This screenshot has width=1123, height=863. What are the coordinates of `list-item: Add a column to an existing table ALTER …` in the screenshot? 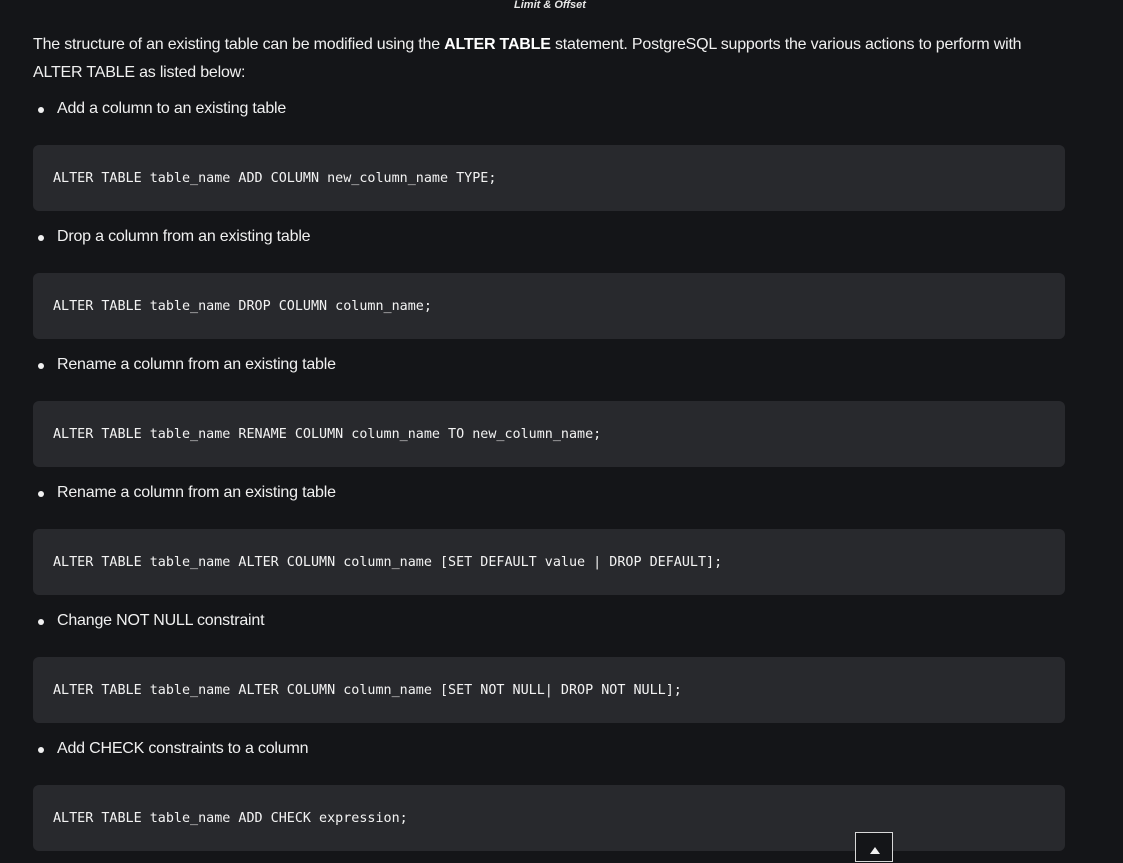 It's located at (549, 153).